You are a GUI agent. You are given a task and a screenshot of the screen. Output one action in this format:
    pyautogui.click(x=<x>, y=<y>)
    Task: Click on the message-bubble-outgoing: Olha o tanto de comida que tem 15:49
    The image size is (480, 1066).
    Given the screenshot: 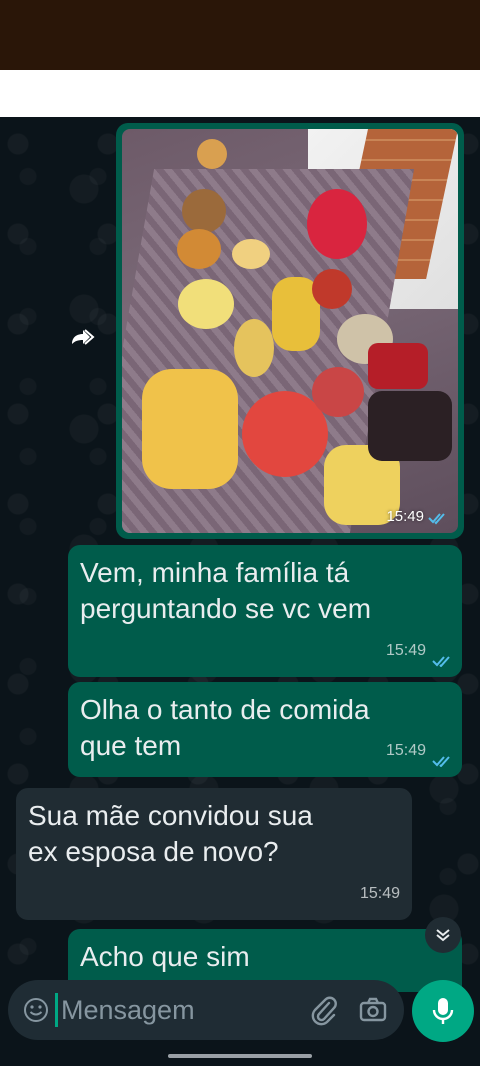 What is the action you would take?
    pyautogui.click(x=265, y=729)
    